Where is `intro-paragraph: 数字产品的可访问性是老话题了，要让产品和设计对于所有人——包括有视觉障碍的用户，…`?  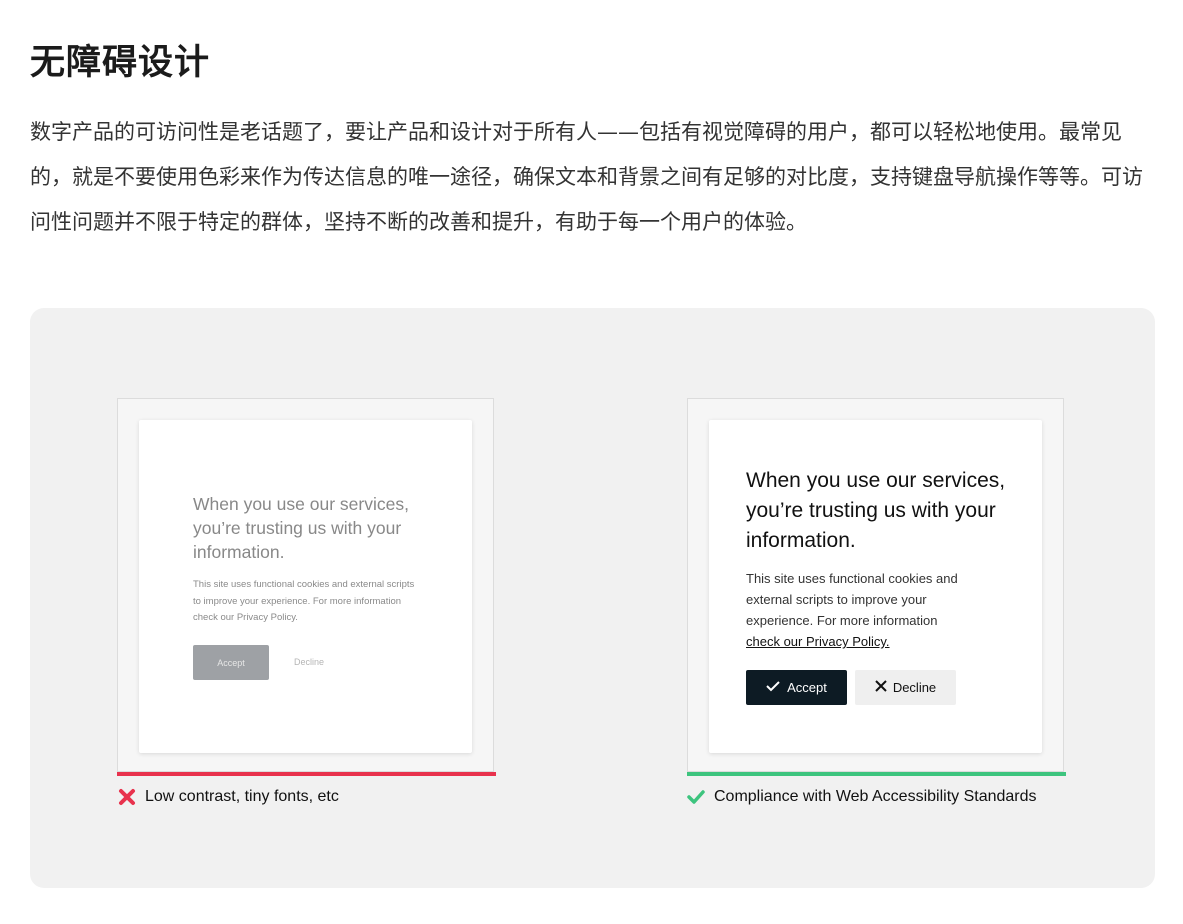
intro-paragraph: 数字产品的可访问性是老话题了，要让产品和设计对于所有人——包括有视觉障碍的用户，… is located at coordinates (586, 177).